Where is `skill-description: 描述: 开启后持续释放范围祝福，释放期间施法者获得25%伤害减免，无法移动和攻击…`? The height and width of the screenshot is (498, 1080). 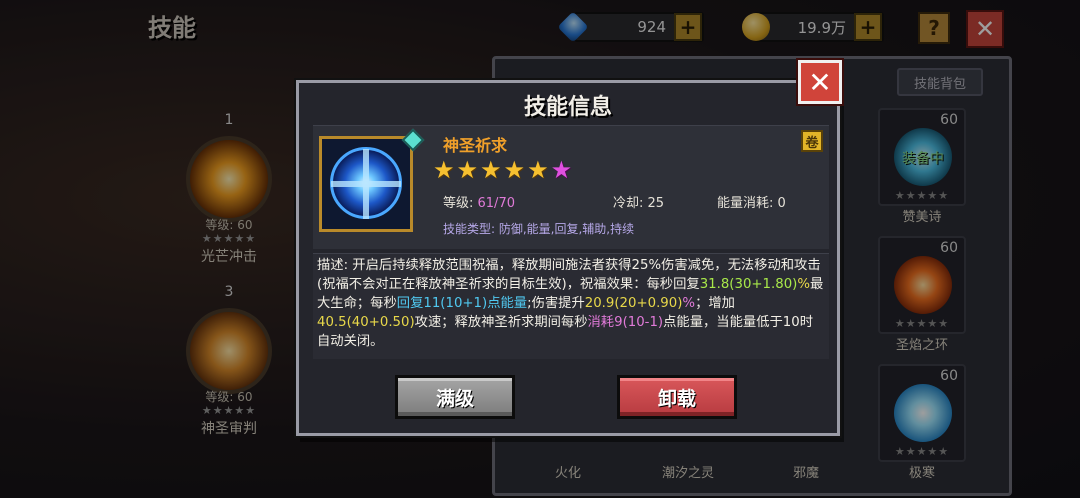 skill-description: 描述: 开启后持续释放范围祝福，释放期间施法者获得25%伤害减免，无法移动和攻击… is located at coordinates (571, 303).